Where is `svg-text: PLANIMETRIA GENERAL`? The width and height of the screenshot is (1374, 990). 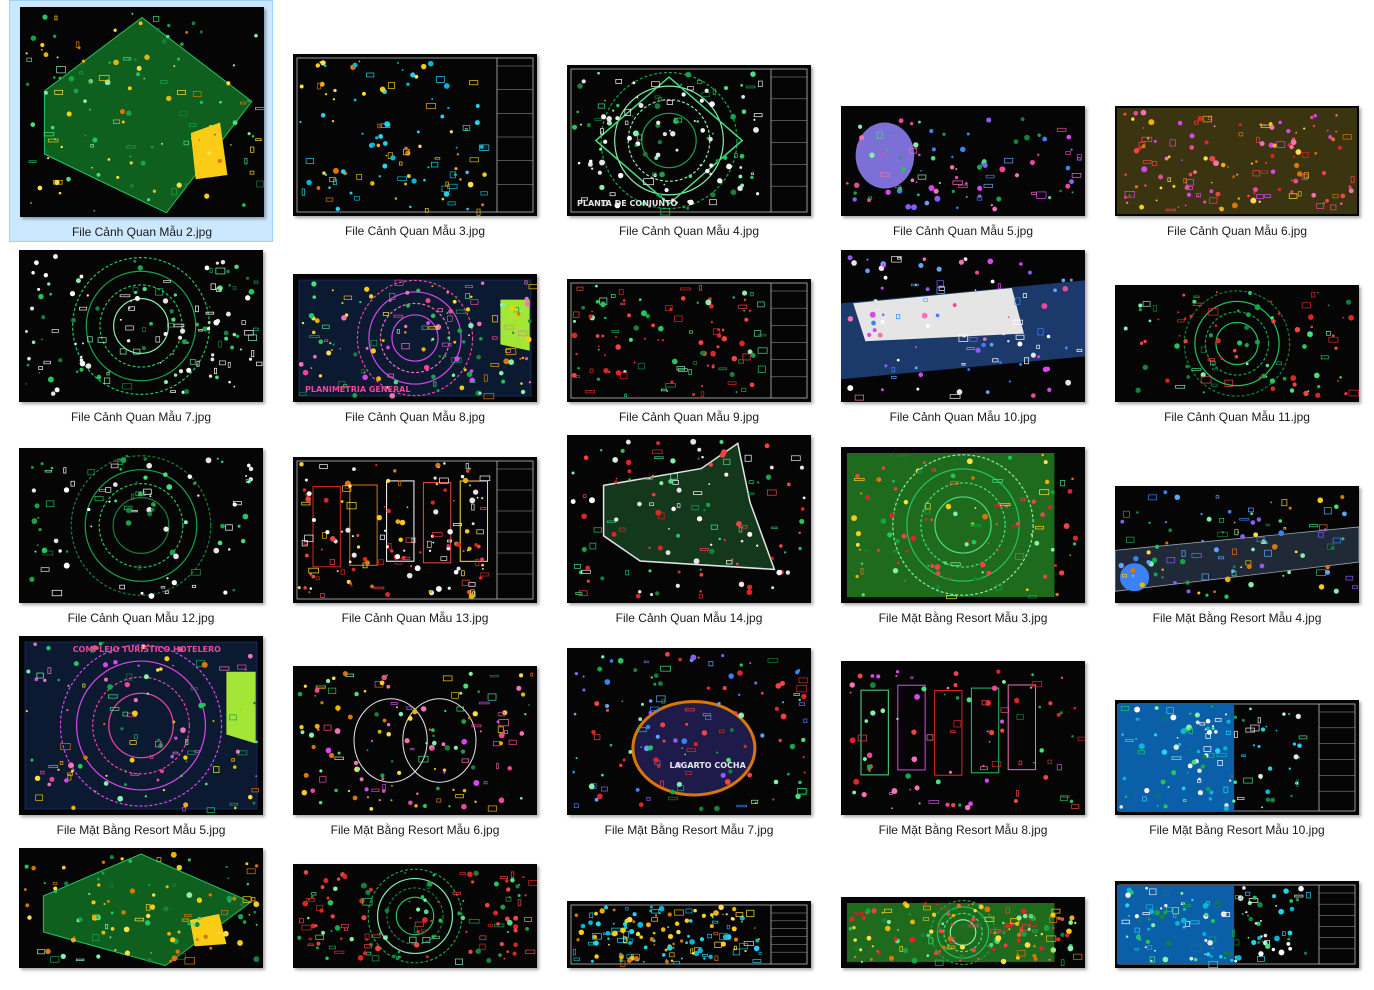 svg-text: PLANIMETRIA GENERAL is located at coordinates (357, 389).